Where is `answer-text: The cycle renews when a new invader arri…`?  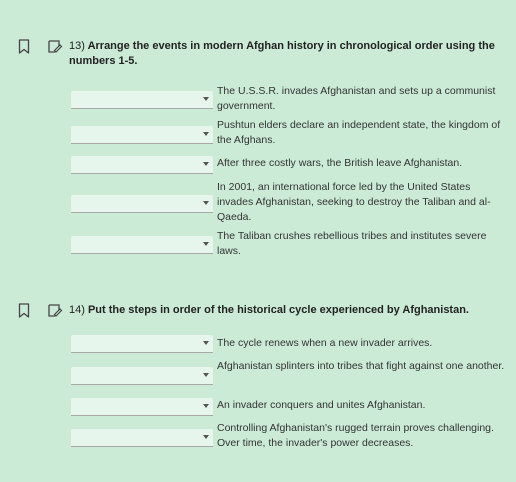
answer-text: The cycle renews when a new invader arri… is located at coordinates (325, 343).